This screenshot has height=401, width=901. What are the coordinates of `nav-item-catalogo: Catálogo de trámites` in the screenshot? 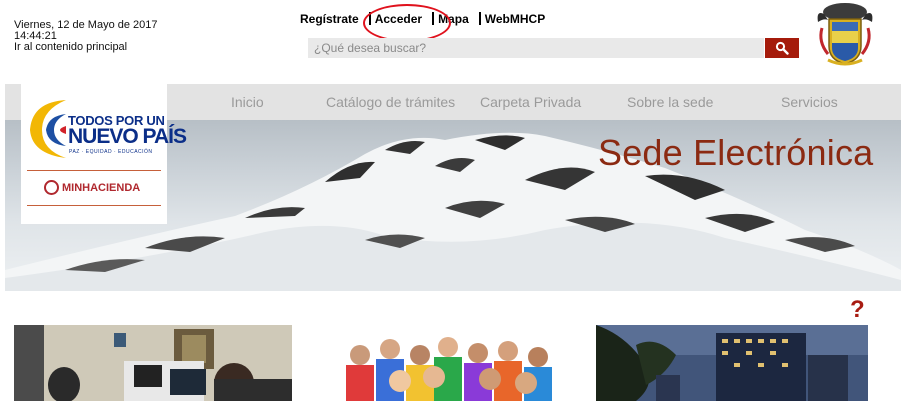 It's located at (390, 102).